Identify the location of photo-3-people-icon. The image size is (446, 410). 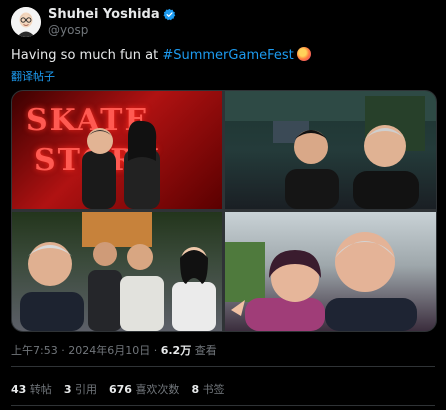
(118, 271).